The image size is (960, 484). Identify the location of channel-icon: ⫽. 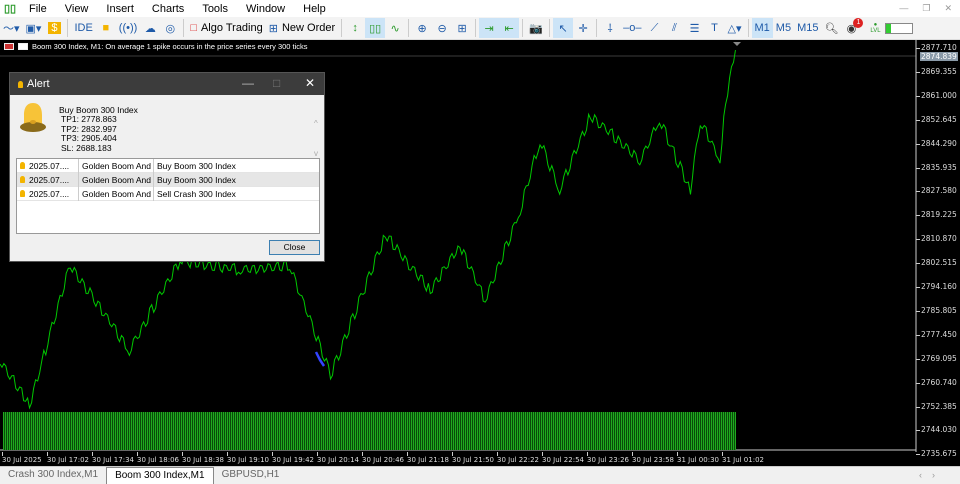
(675, 28).